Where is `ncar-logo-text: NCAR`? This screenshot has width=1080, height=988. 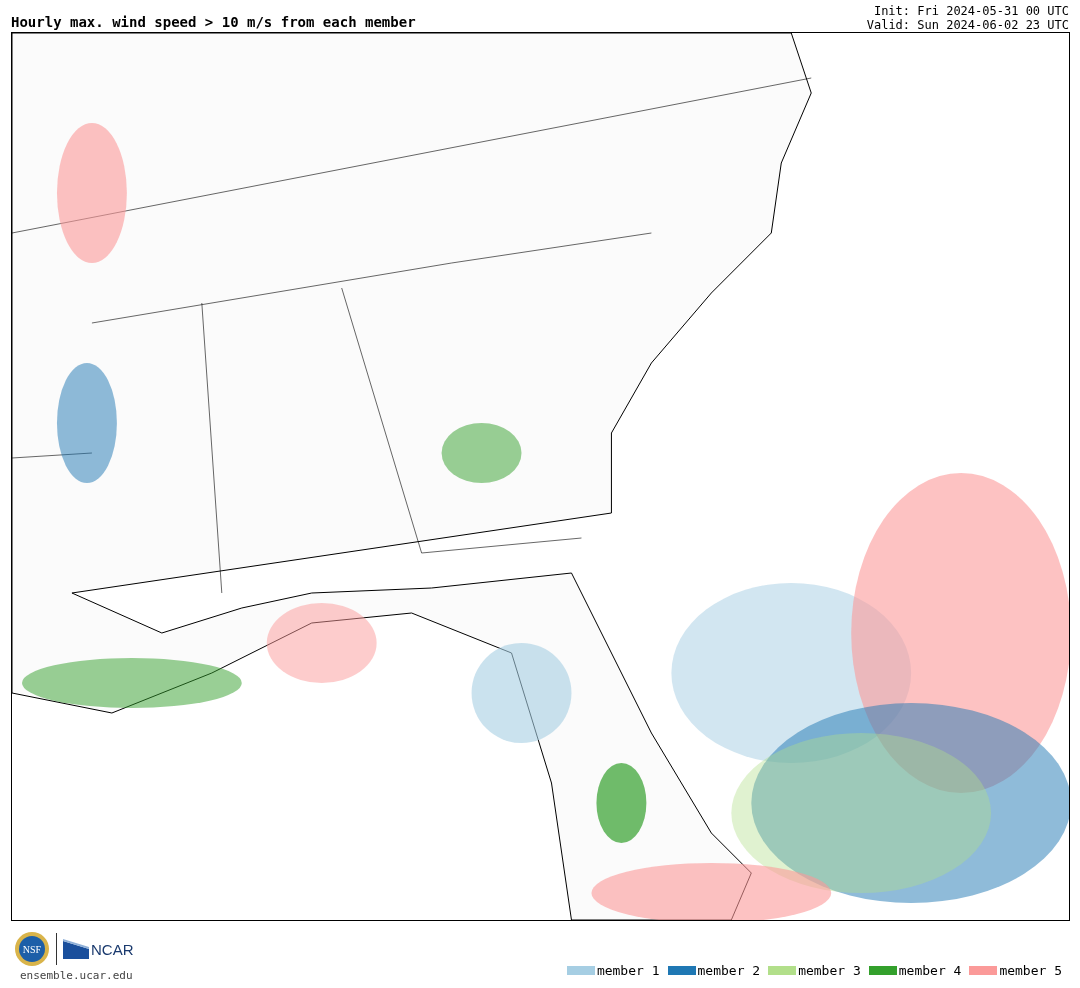
ncar-logo-text: NCAR is located at coordinates (112, 949).